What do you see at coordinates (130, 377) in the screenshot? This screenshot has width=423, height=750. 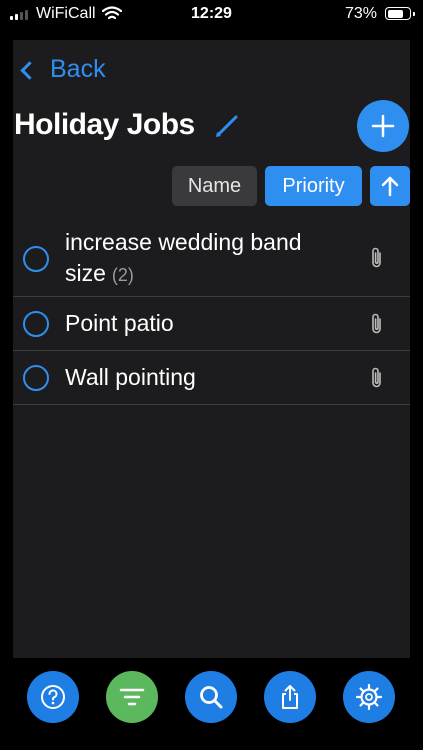 I see `task-title: Wall pointing` at bounding box center [130, 377].